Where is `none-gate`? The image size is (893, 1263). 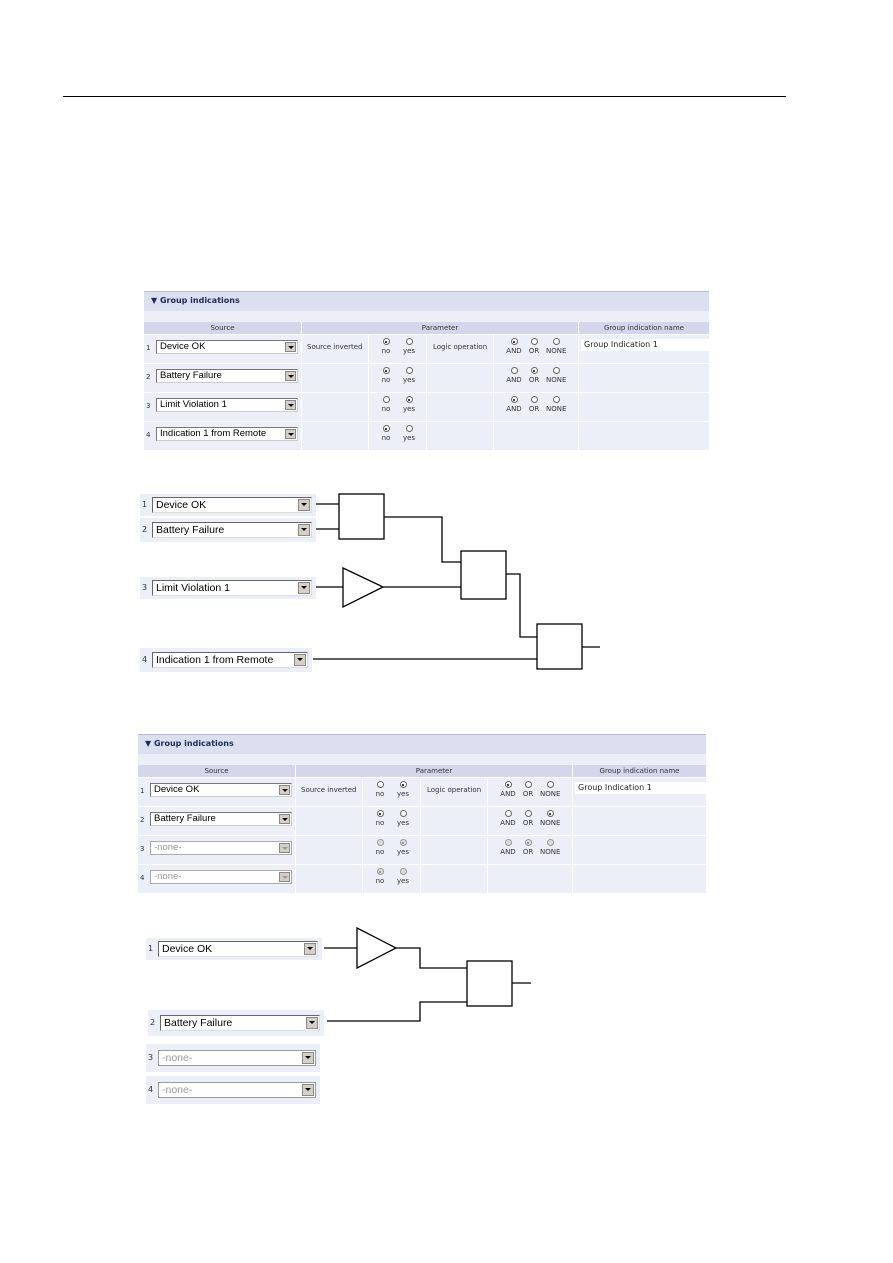 none-gate is located at coordinates (489, 983).